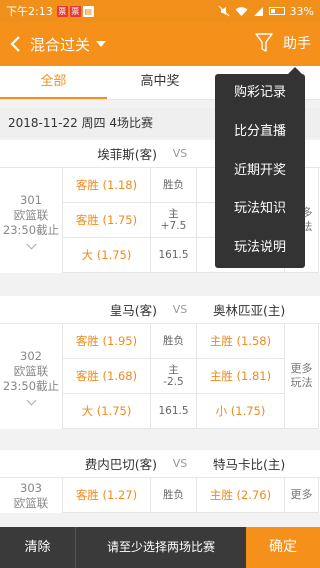 This screenshot has height=568, width=320. Describe the element at coordinates (107, 376) in the screenshot. I see `odds-option: 客胜 (1.68)` at that location.